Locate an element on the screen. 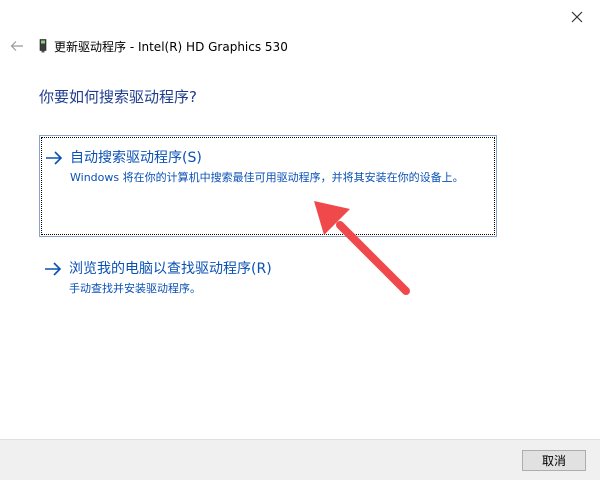 This screenshot has height=480, width=600. back-arrow-icon is located at coordinates (16, 46).